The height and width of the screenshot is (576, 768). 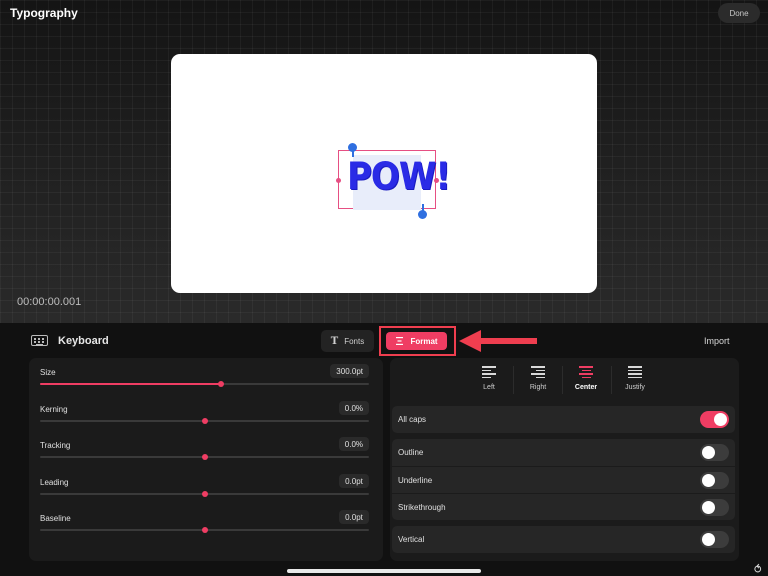 What do you see at coordinates (130, 384) in the screenshot?
I see `slider-fill` at bounding box center [130, 384].